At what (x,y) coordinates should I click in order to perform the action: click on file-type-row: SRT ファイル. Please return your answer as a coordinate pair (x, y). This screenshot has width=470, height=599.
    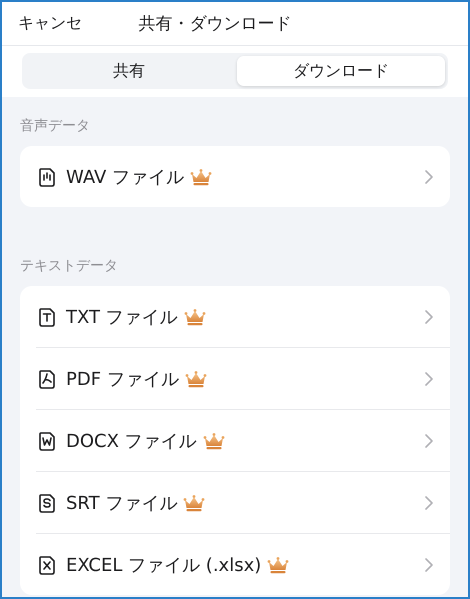
    Looking at the image, I should click on (243, 502).